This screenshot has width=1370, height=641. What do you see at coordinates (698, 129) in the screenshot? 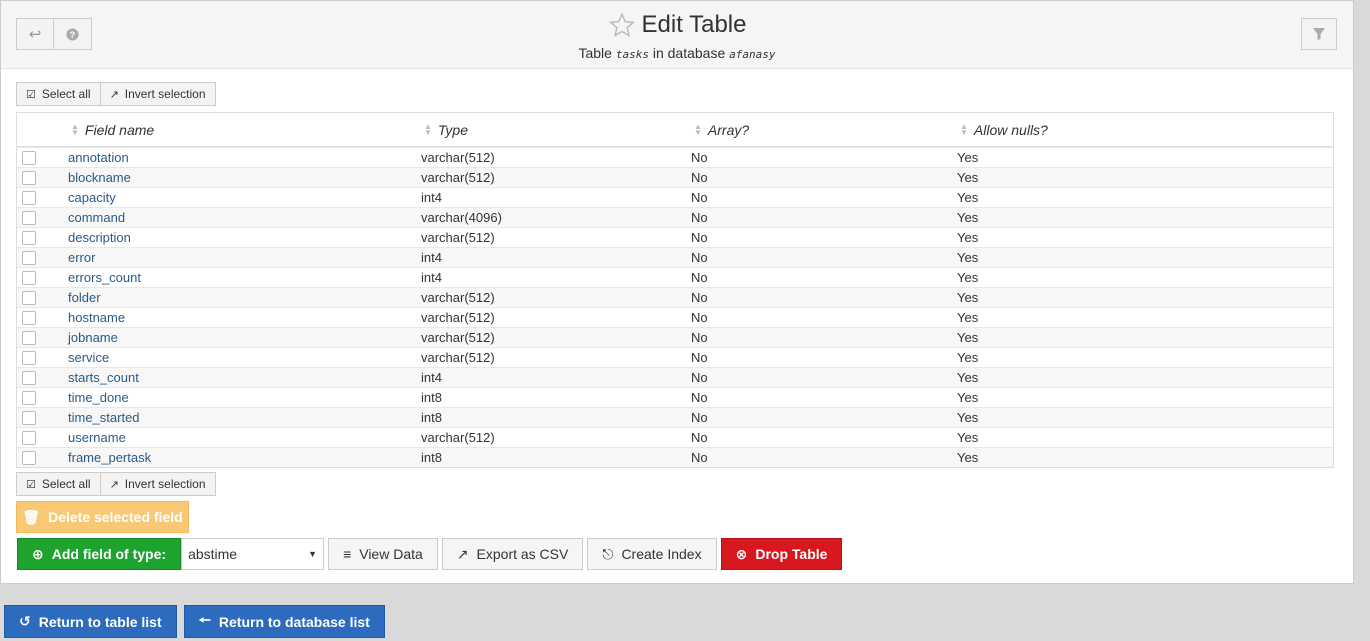
I see `sort-icon: ▲ ▼` at bounding box center [698, 129].